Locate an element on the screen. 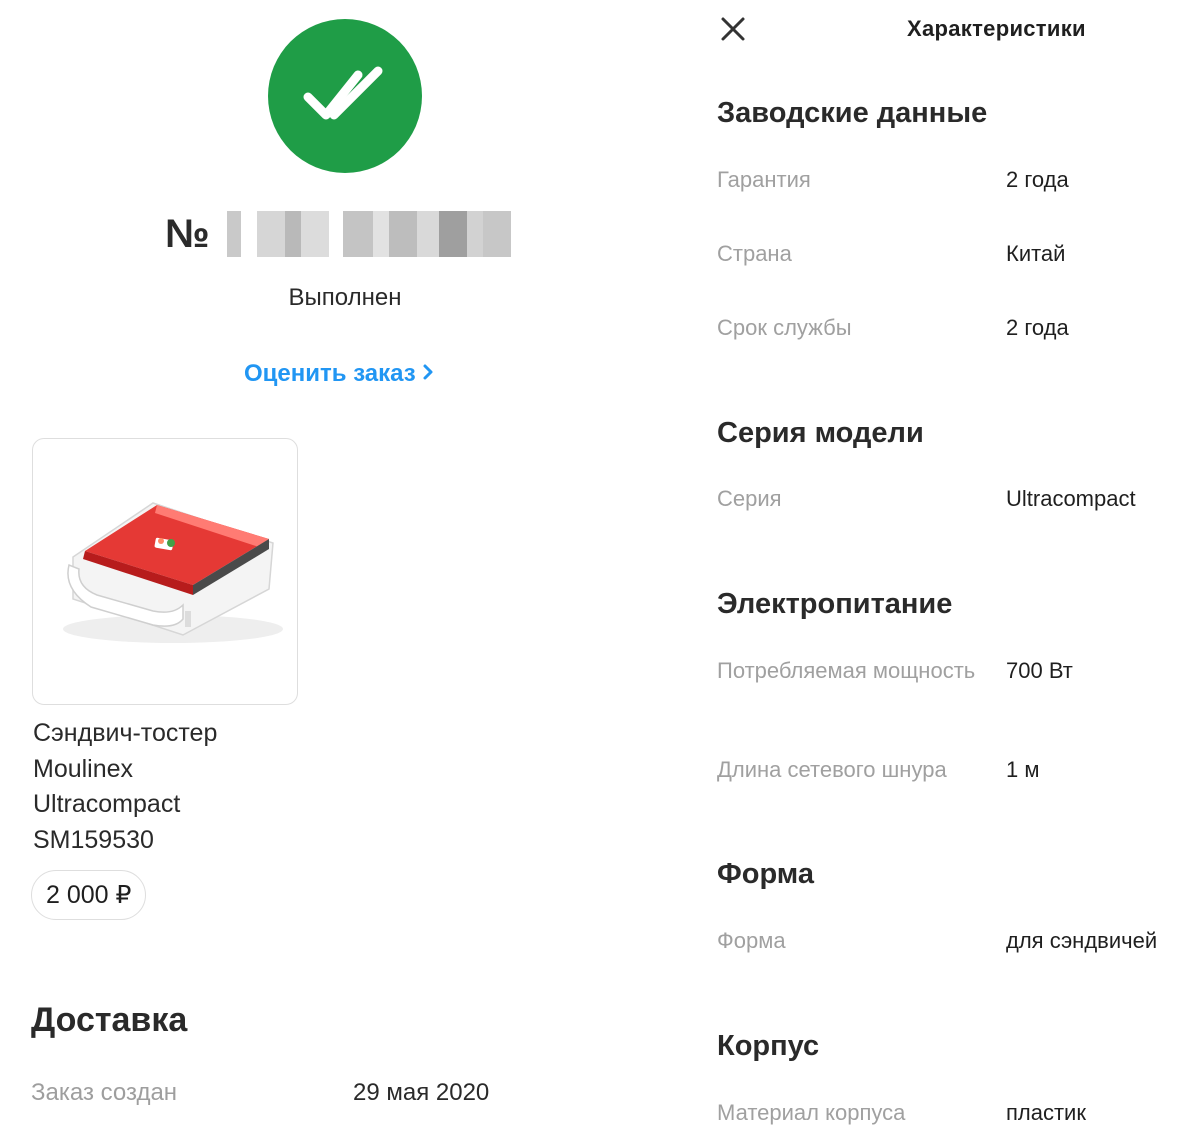  spec-label: Гарантия is located at coordinates (764, 179).